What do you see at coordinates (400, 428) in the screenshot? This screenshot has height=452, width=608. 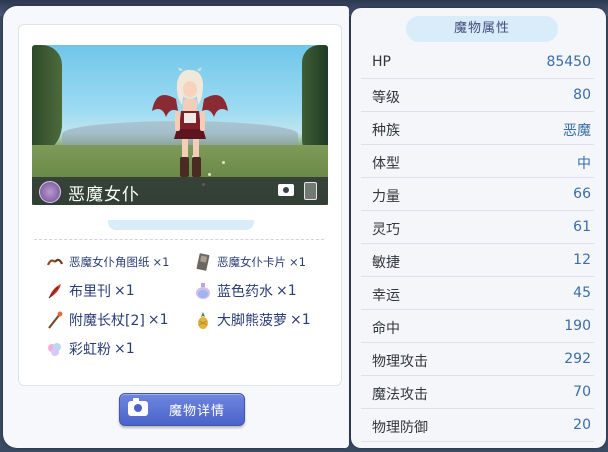 I see `stat-label: 物理防御` at bounding box center [400, 428].